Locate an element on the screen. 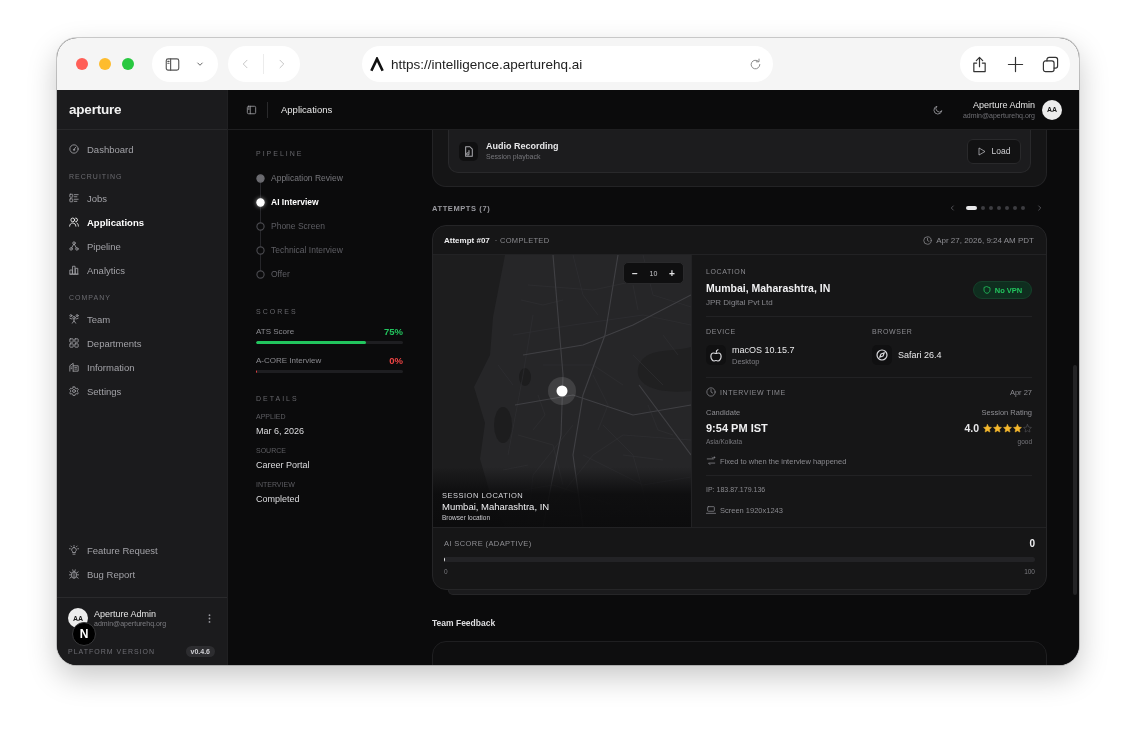 The image size is (1136, 740). page-title: Applications is located at coordinates (307, 109).